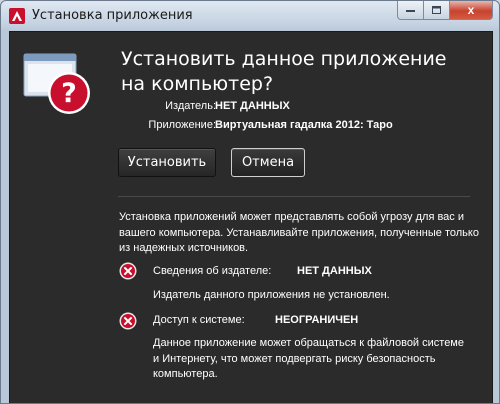  What do you see at coordinates (58, 82) in the screenshot?
I see `question-warning-icon: ?` at bounding box center [58, 82].